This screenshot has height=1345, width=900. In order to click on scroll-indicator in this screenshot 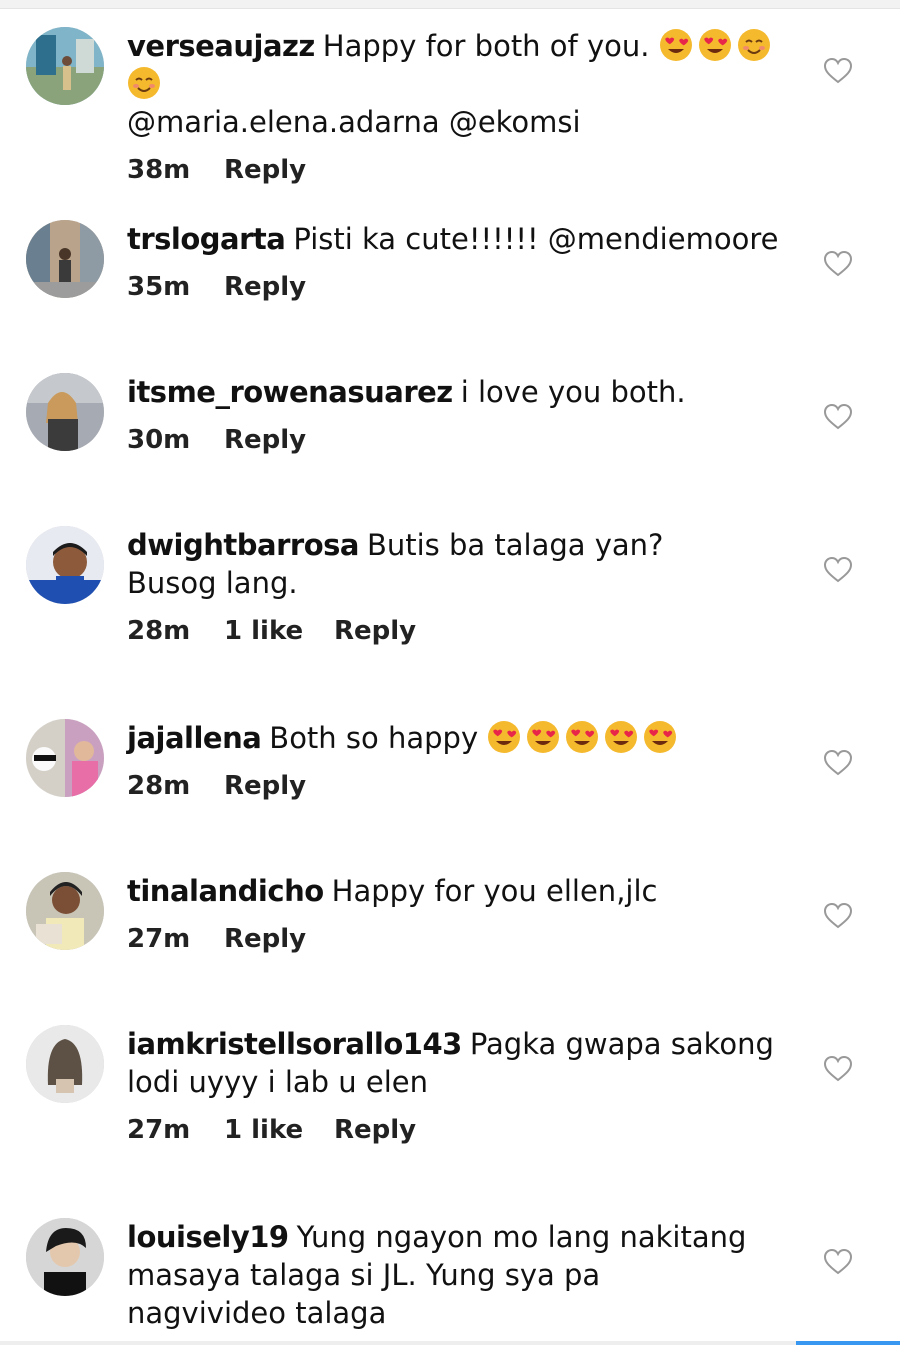, I will do `click(848, 1343)`.